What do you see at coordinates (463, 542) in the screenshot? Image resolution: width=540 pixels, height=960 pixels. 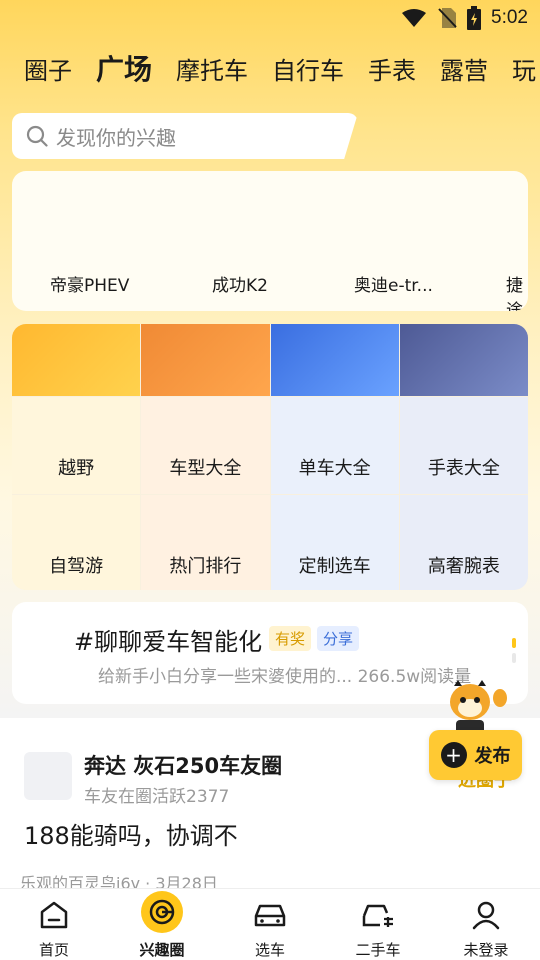 I see `category-luxury-watch: 高奢腕表` at bounding box center [463, 542].